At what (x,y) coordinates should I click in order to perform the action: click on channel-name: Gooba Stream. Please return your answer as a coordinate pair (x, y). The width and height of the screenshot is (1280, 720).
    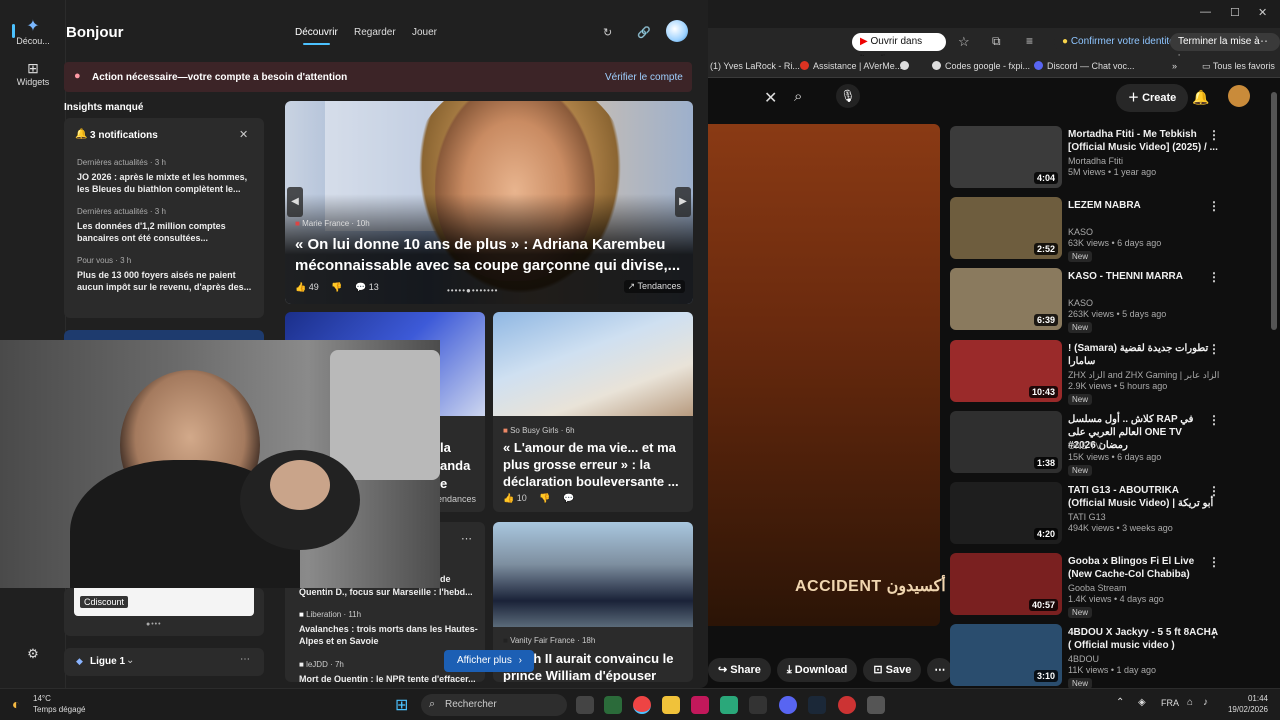
    Looking at the image, I should click on (1097, 588).